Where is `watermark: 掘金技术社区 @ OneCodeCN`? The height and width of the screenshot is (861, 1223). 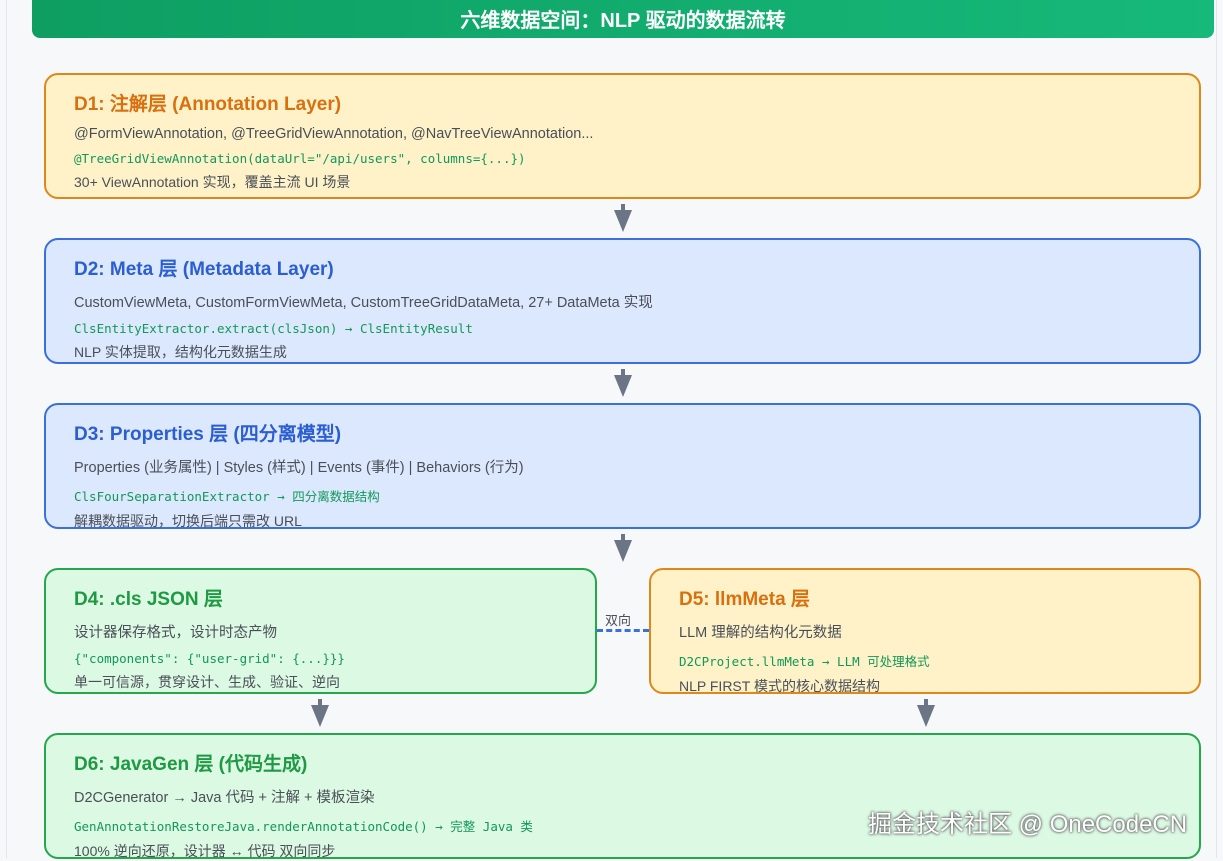
watermark: 掘金技术社区 @ OneCodeCN is located at coordinates (1028, 824).